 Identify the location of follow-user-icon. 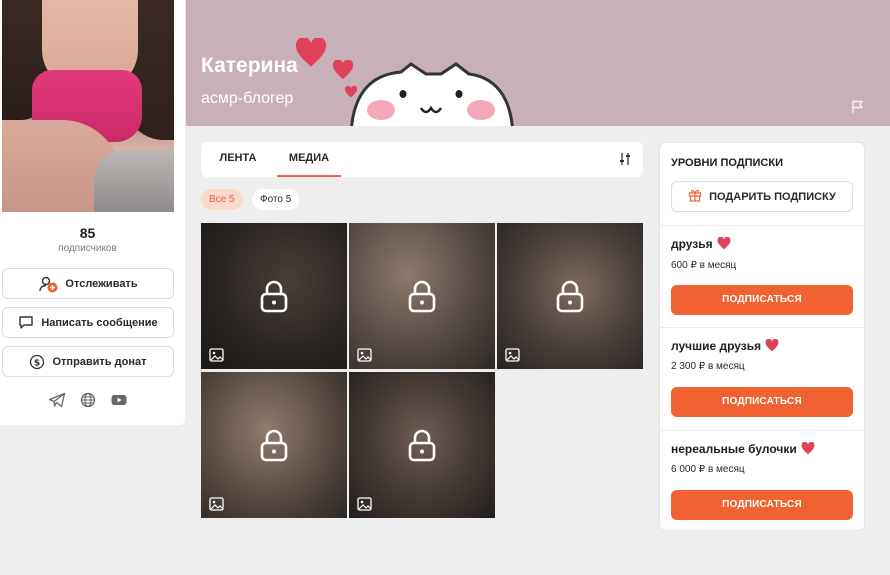
(48, 284).